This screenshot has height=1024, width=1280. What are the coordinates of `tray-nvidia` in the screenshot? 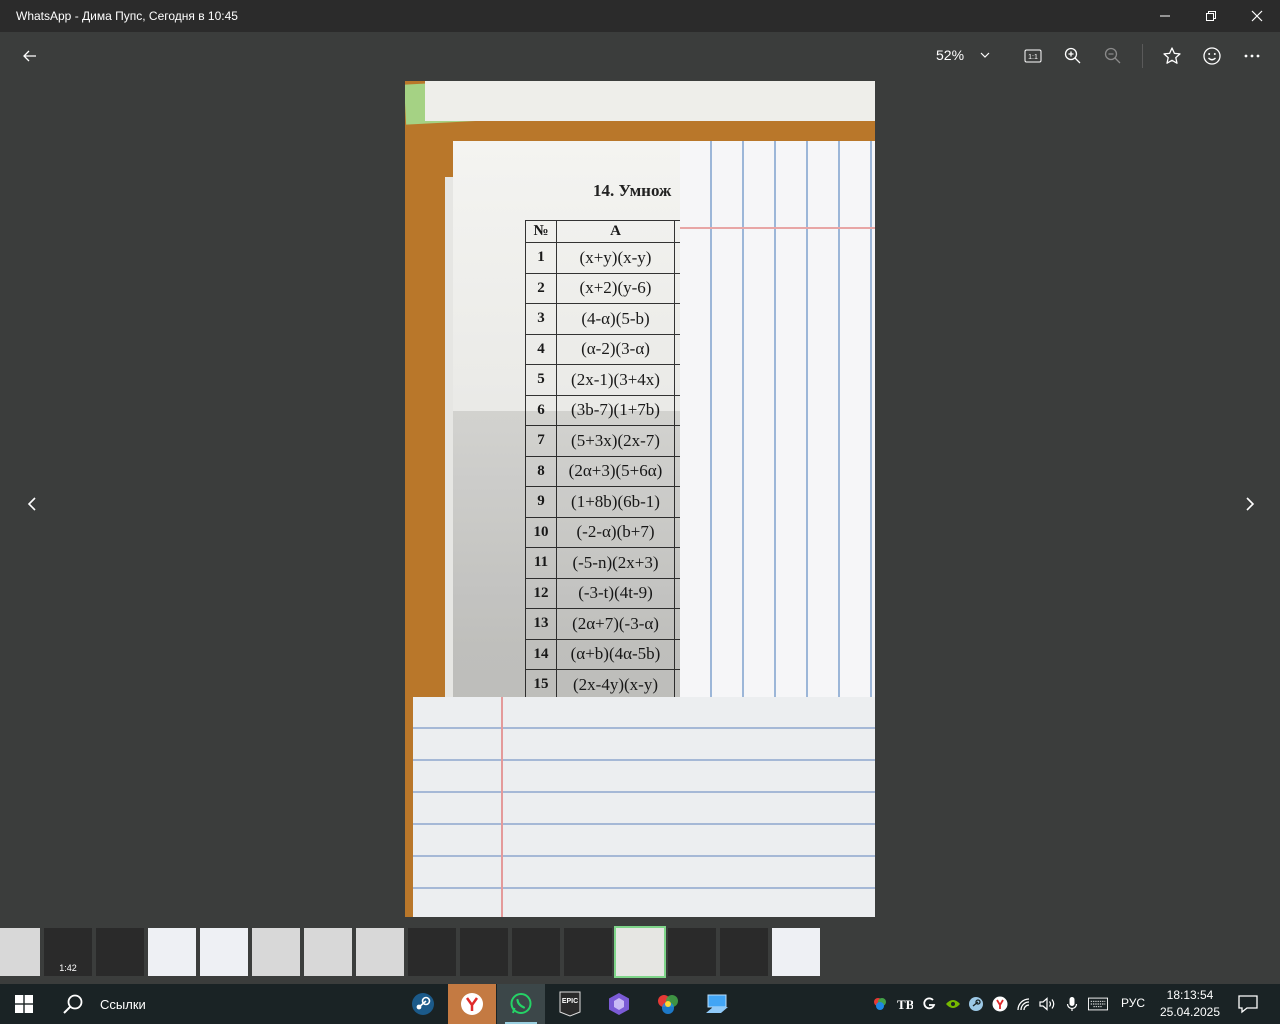 It's located at (953, 1004).